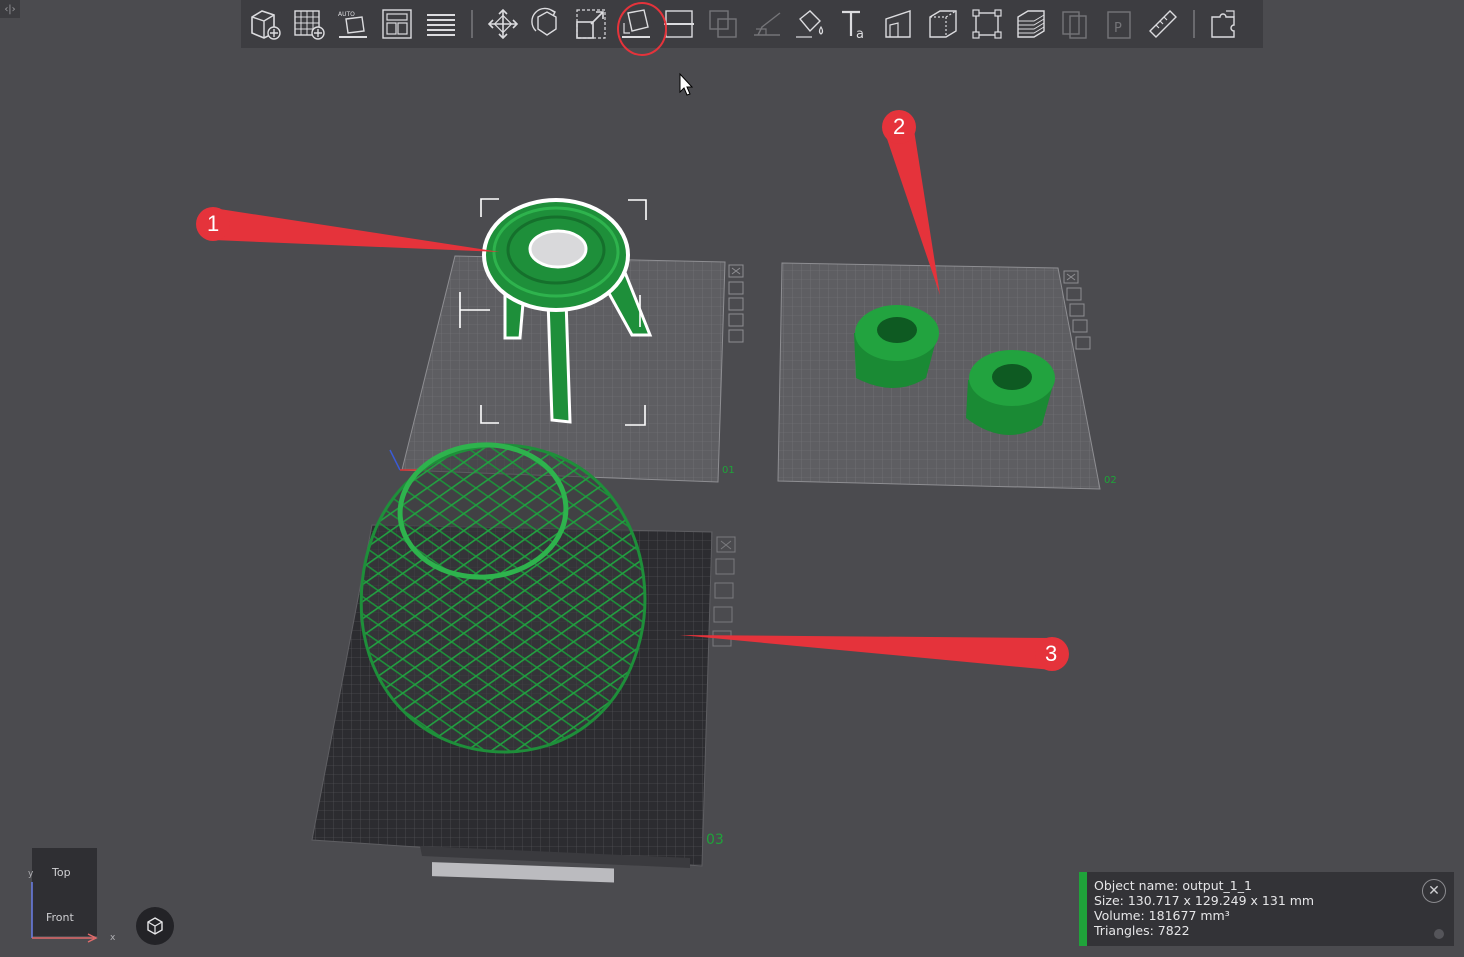  I want to click on axis-gizmo, so click(64, 912).